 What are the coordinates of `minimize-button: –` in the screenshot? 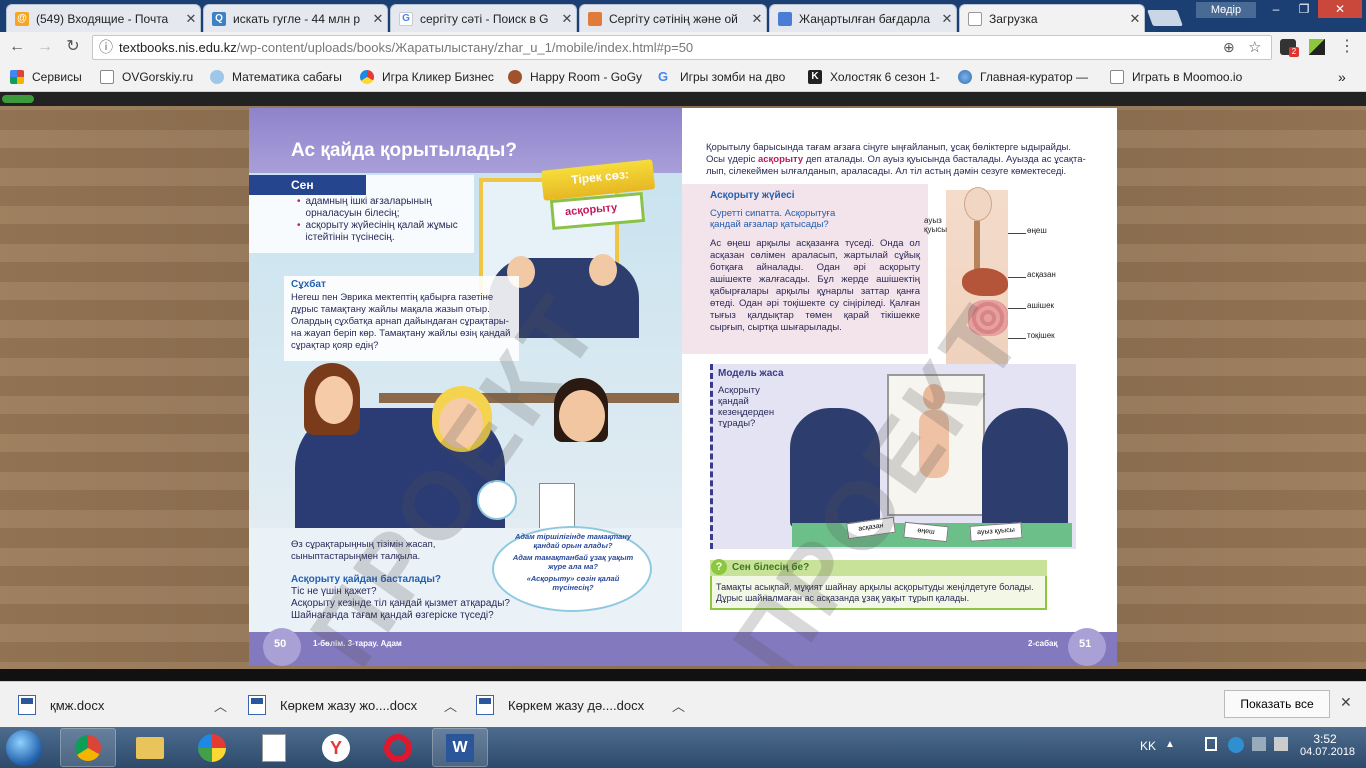 It's located at (1276, 9).